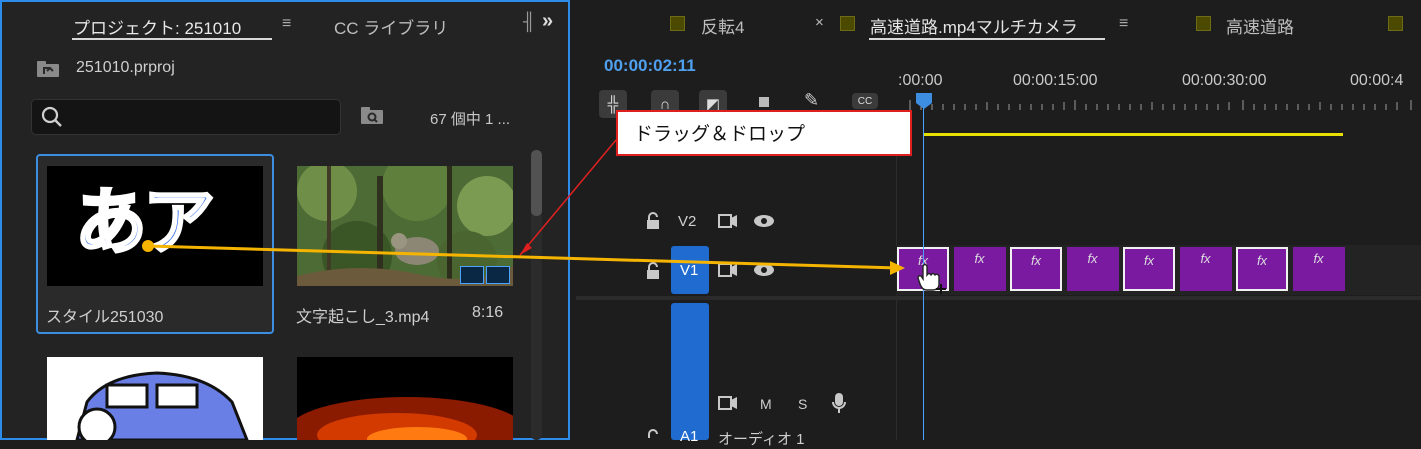  I want to click on drag-arrow-line, so click(523, 257).